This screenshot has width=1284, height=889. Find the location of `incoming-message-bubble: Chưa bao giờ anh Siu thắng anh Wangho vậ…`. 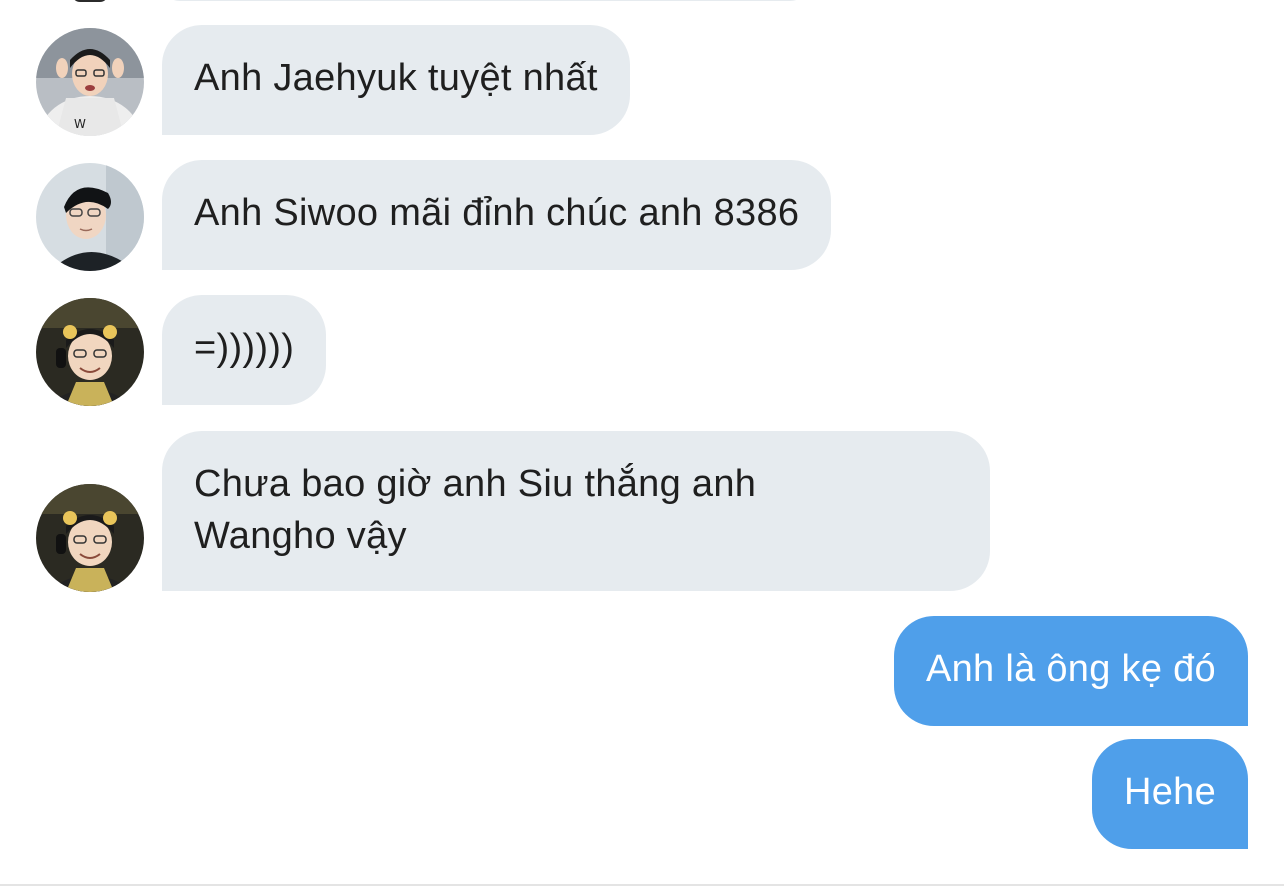

incoming-message-bubble: Chưa bao giờ anh Siu thắng anh Wangho vậ… is located at coordinates (576, 511).